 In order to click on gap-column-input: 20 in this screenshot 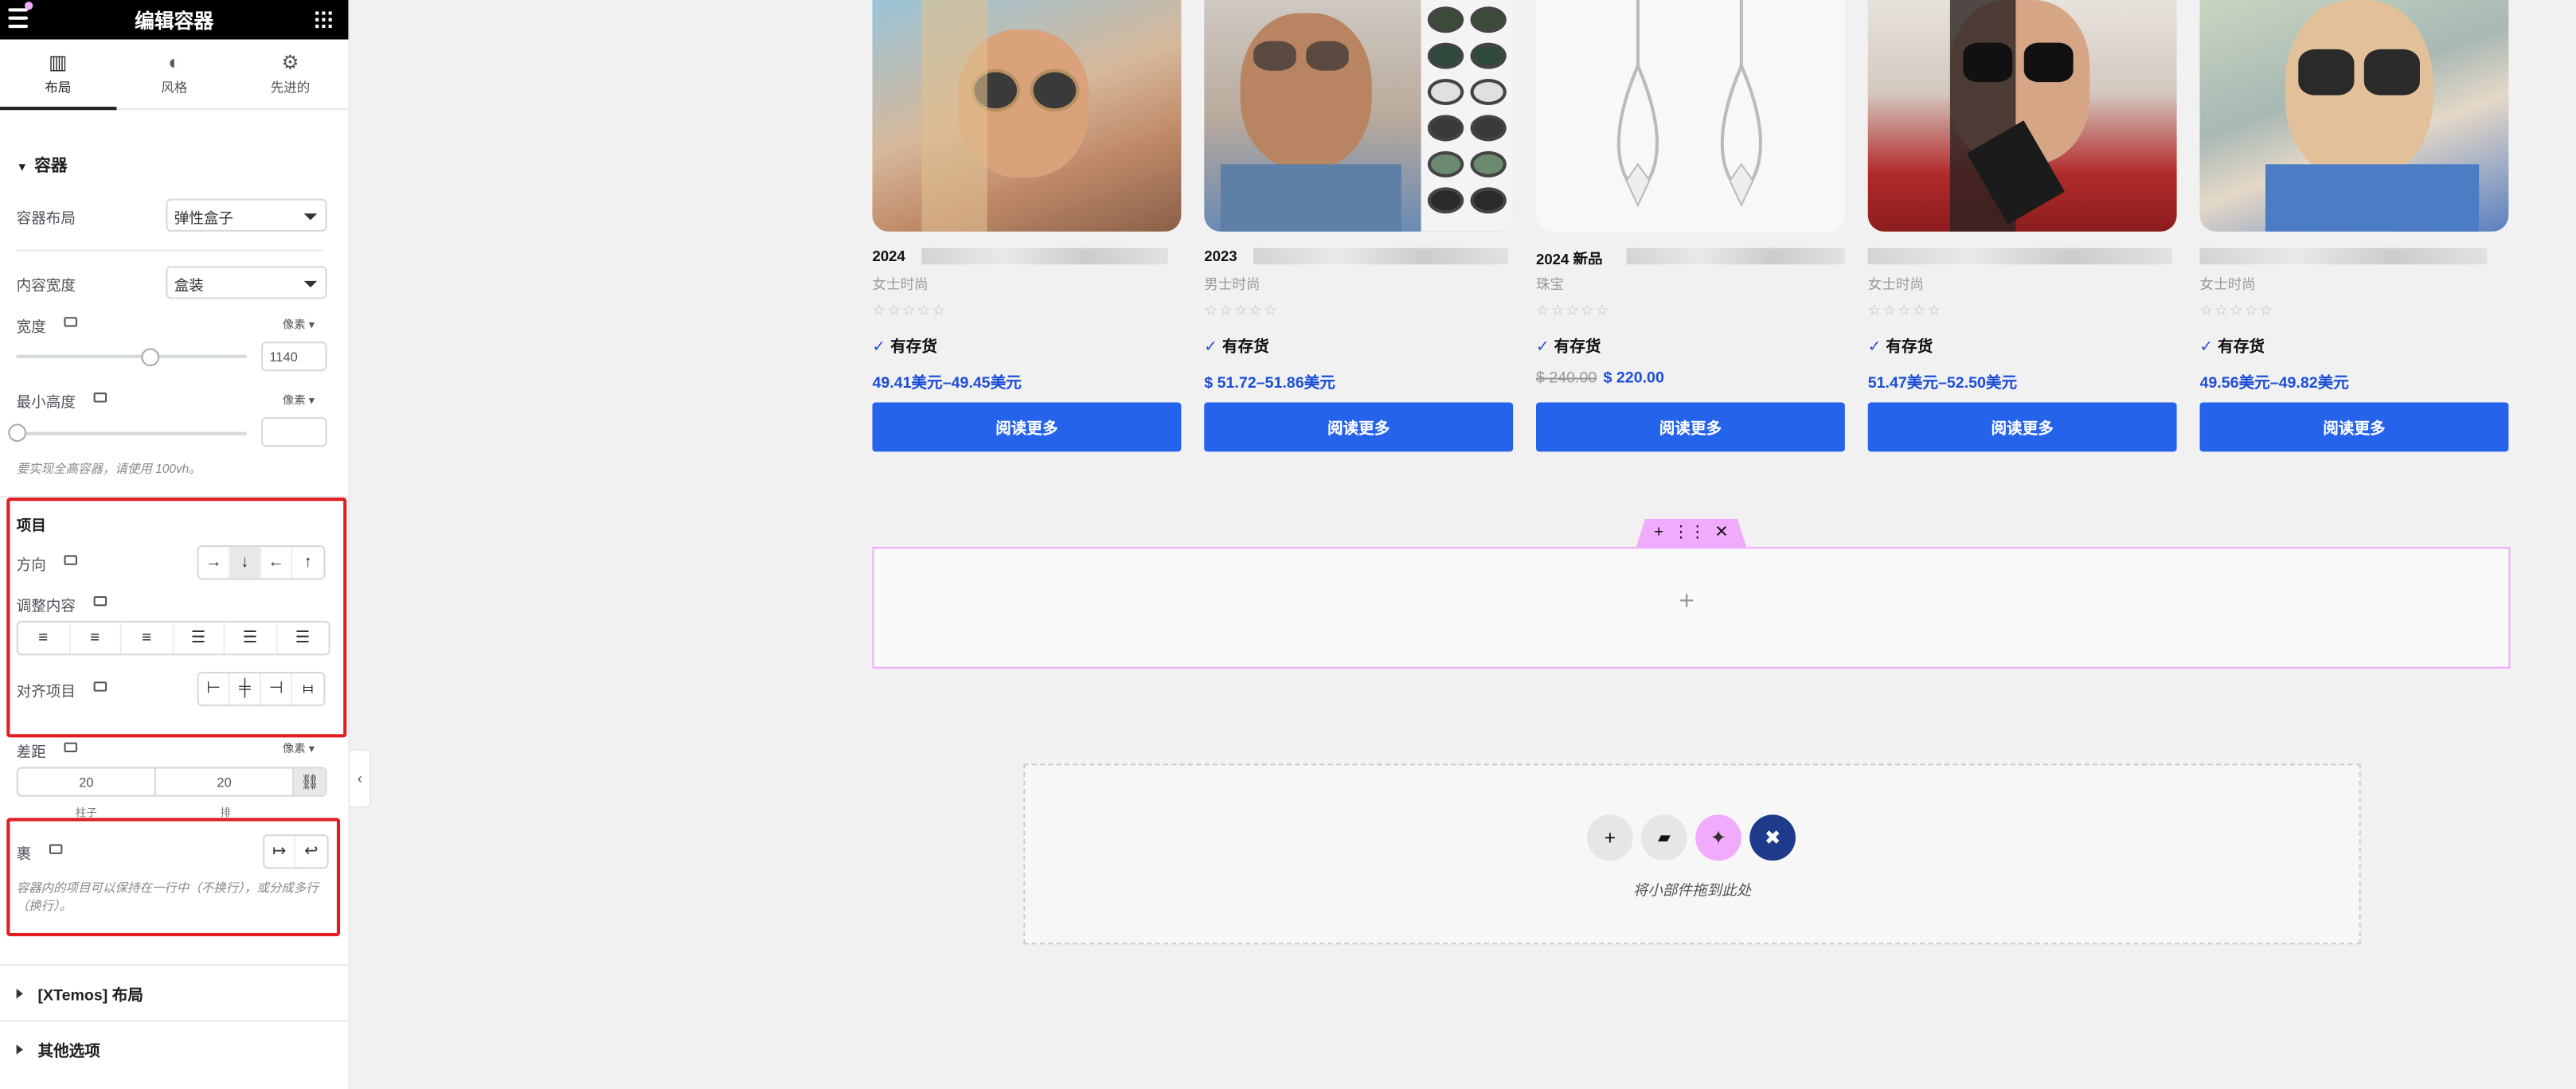, I will do `click(87, 781)`.